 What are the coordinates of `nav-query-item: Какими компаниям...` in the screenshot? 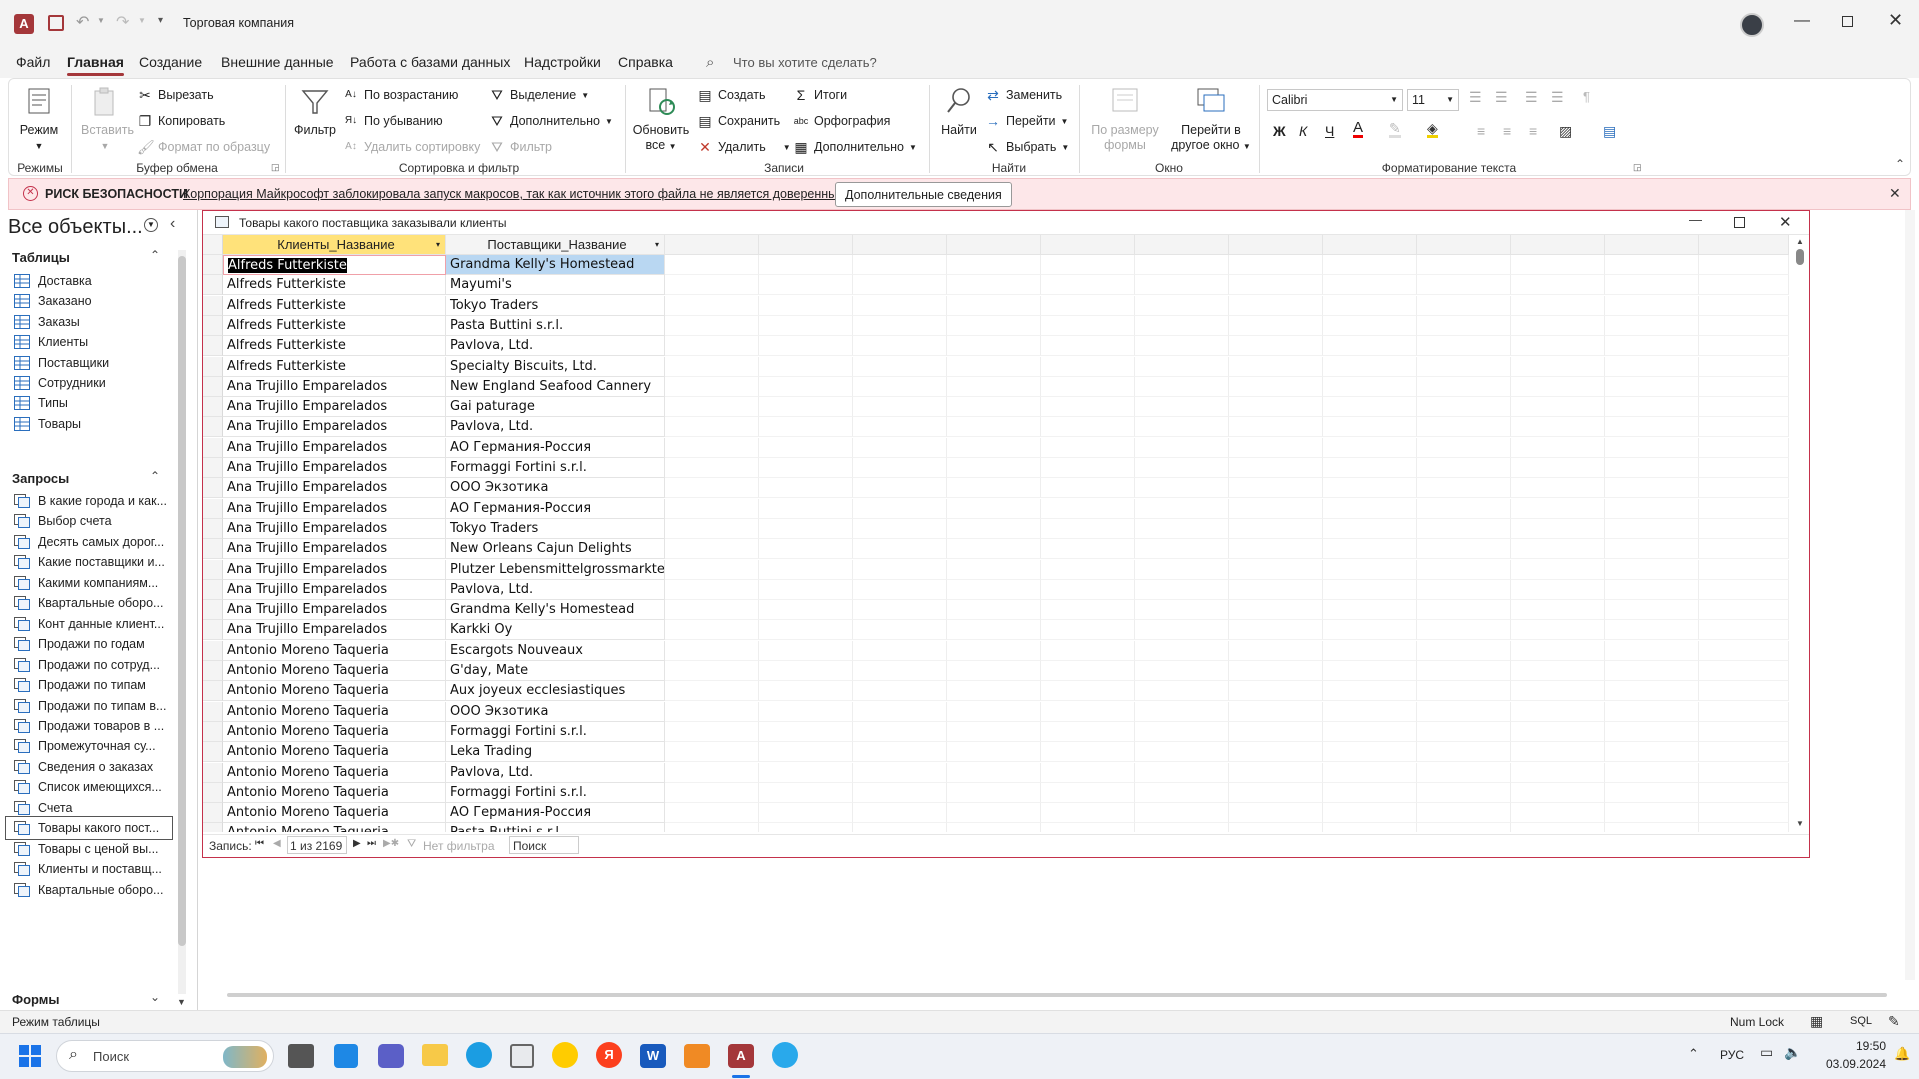 It's located at (92, 583).